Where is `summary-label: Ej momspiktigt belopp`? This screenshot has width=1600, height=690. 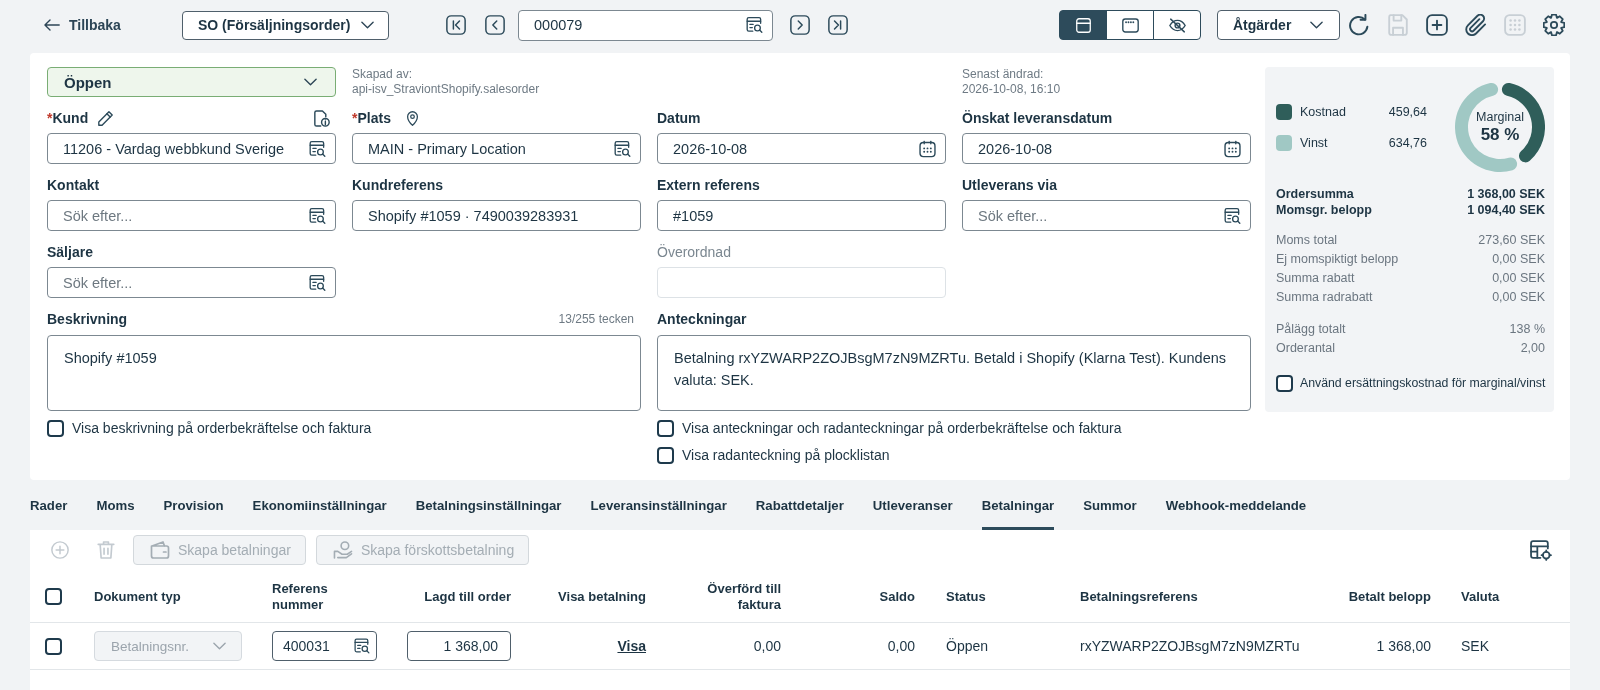
summary-label: Ej momspiktigt belopp is located at coordinates (1337, 259).